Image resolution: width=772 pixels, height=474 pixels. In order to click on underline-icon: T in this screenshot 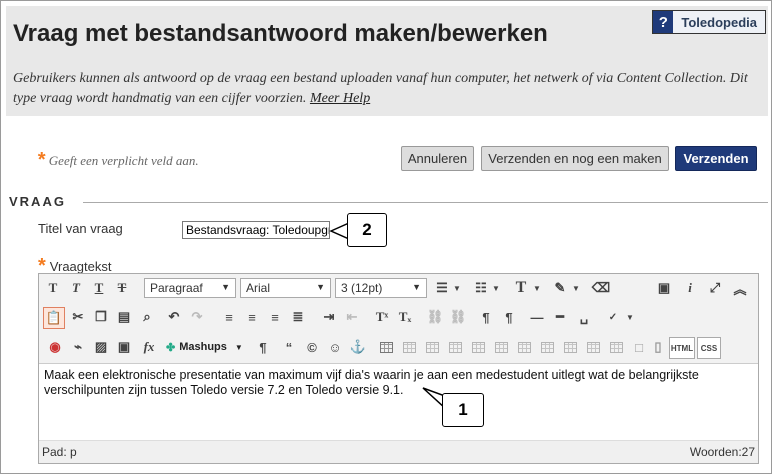, I will do `click(99, 288)`.